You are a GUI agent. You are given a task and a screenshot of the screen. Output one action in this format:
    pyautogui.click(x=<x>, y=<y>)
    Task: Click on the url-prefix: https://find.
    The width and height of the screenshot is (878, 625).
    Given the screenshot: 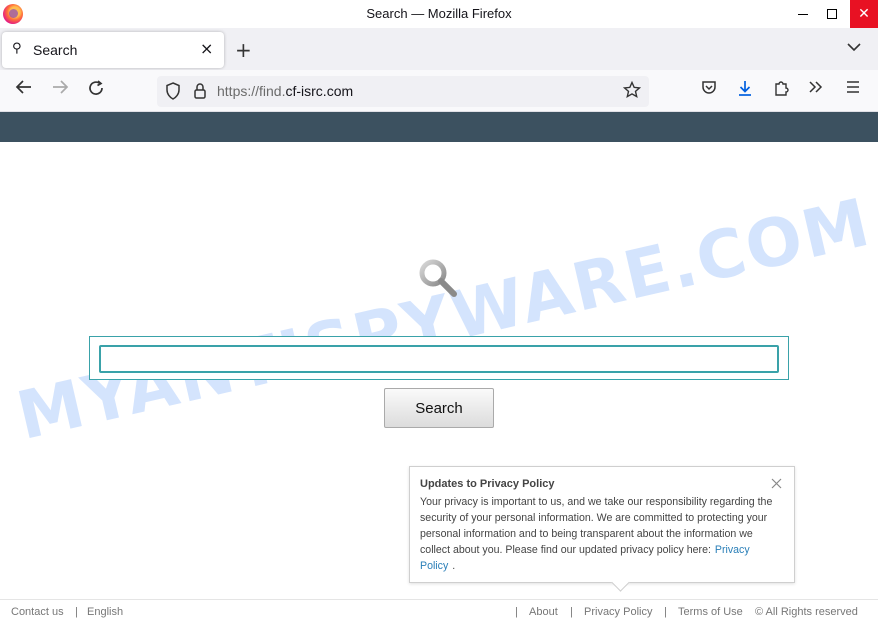 What is the action you would take?
    pyautogui.click(x=251, y=91)
    